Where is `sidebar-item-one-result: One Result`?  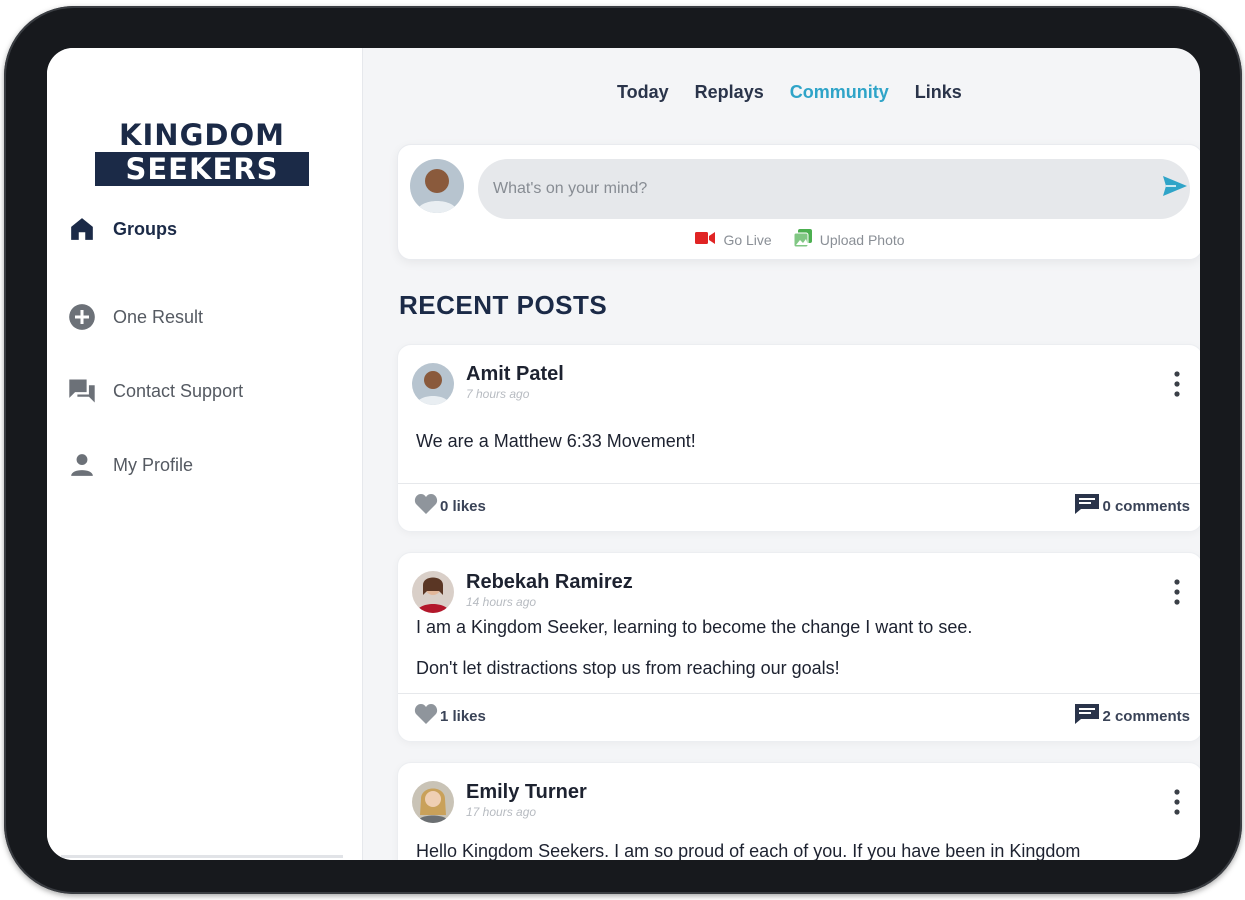
sidebar-item-one-result: One Result is located at coordinates (135, 317).